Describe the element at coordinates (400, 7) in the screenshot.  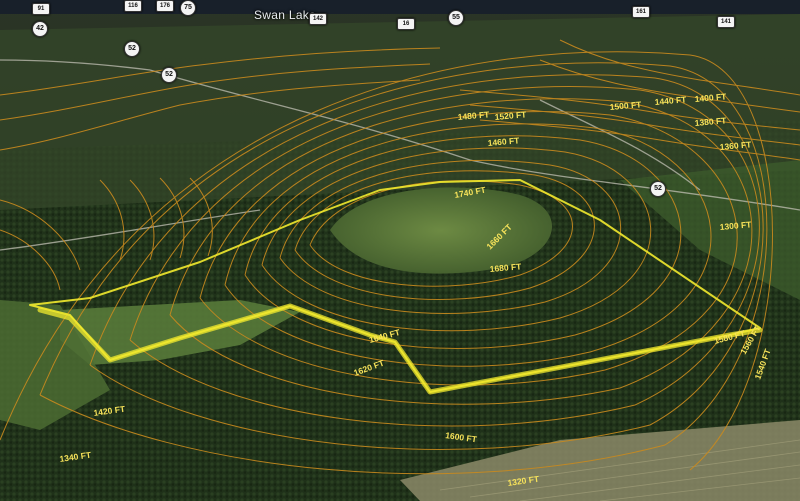
I see `lake-strip` at that location.